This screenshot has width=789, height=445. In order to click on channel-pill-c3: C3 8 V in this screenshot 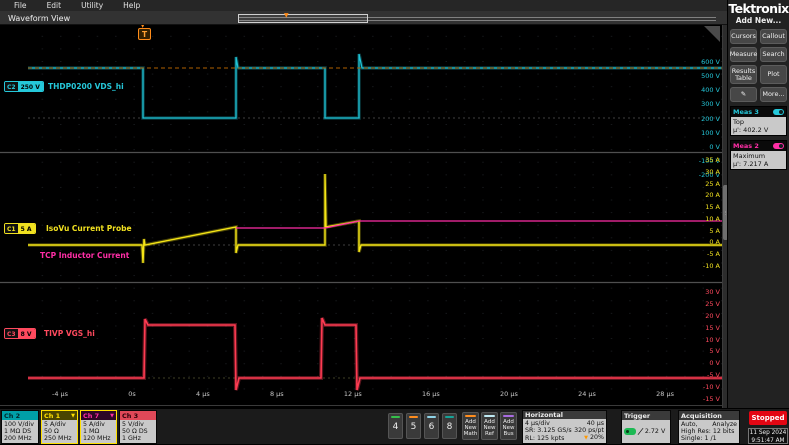, I will do `click(20, 333)`.